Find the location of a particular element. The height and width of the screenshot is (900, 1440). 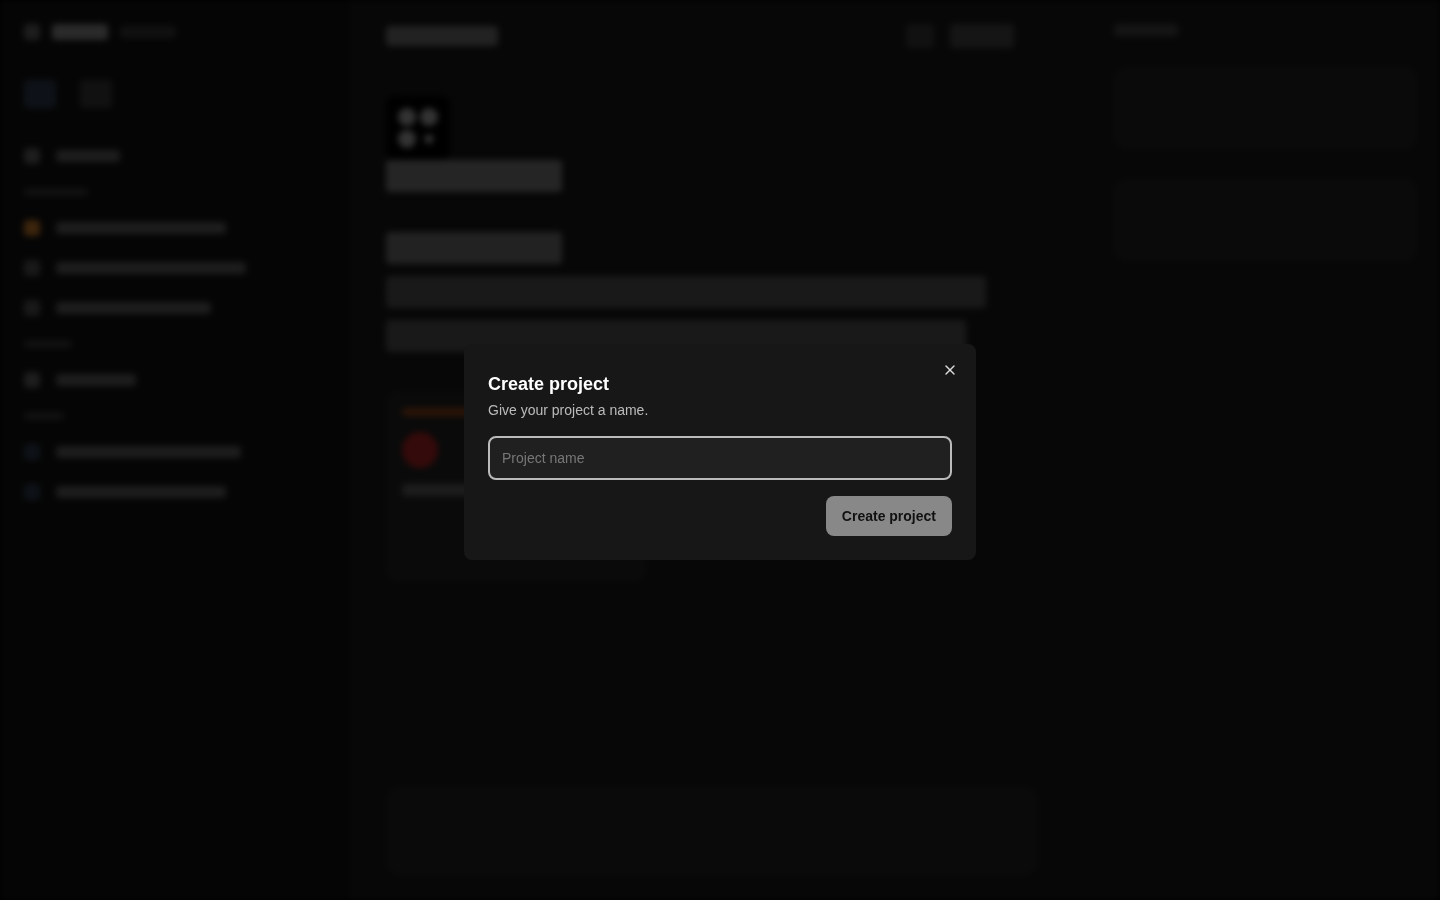

dialog-description: Give your project a name. is located at coordinates (569, 410).